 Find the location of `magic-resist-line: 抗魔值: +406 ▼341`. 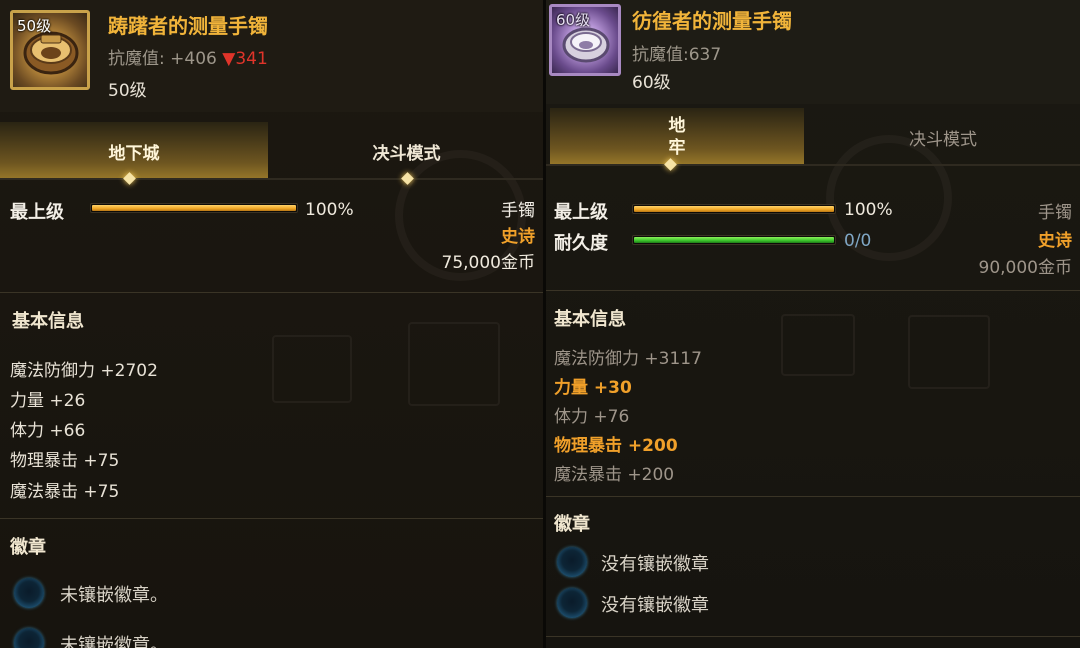

magic-resist-line: 抗魔值: +406 ▼341 is located at coordinates (188, 56).